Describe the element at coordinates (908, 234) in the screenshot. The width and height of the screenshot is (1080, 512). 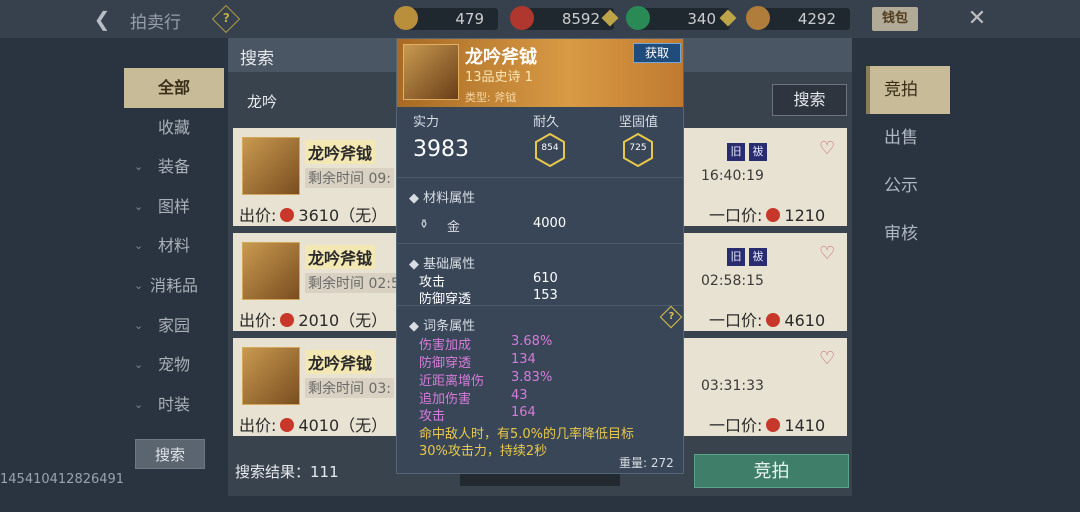
I see `tab-review: 审核` at that location.